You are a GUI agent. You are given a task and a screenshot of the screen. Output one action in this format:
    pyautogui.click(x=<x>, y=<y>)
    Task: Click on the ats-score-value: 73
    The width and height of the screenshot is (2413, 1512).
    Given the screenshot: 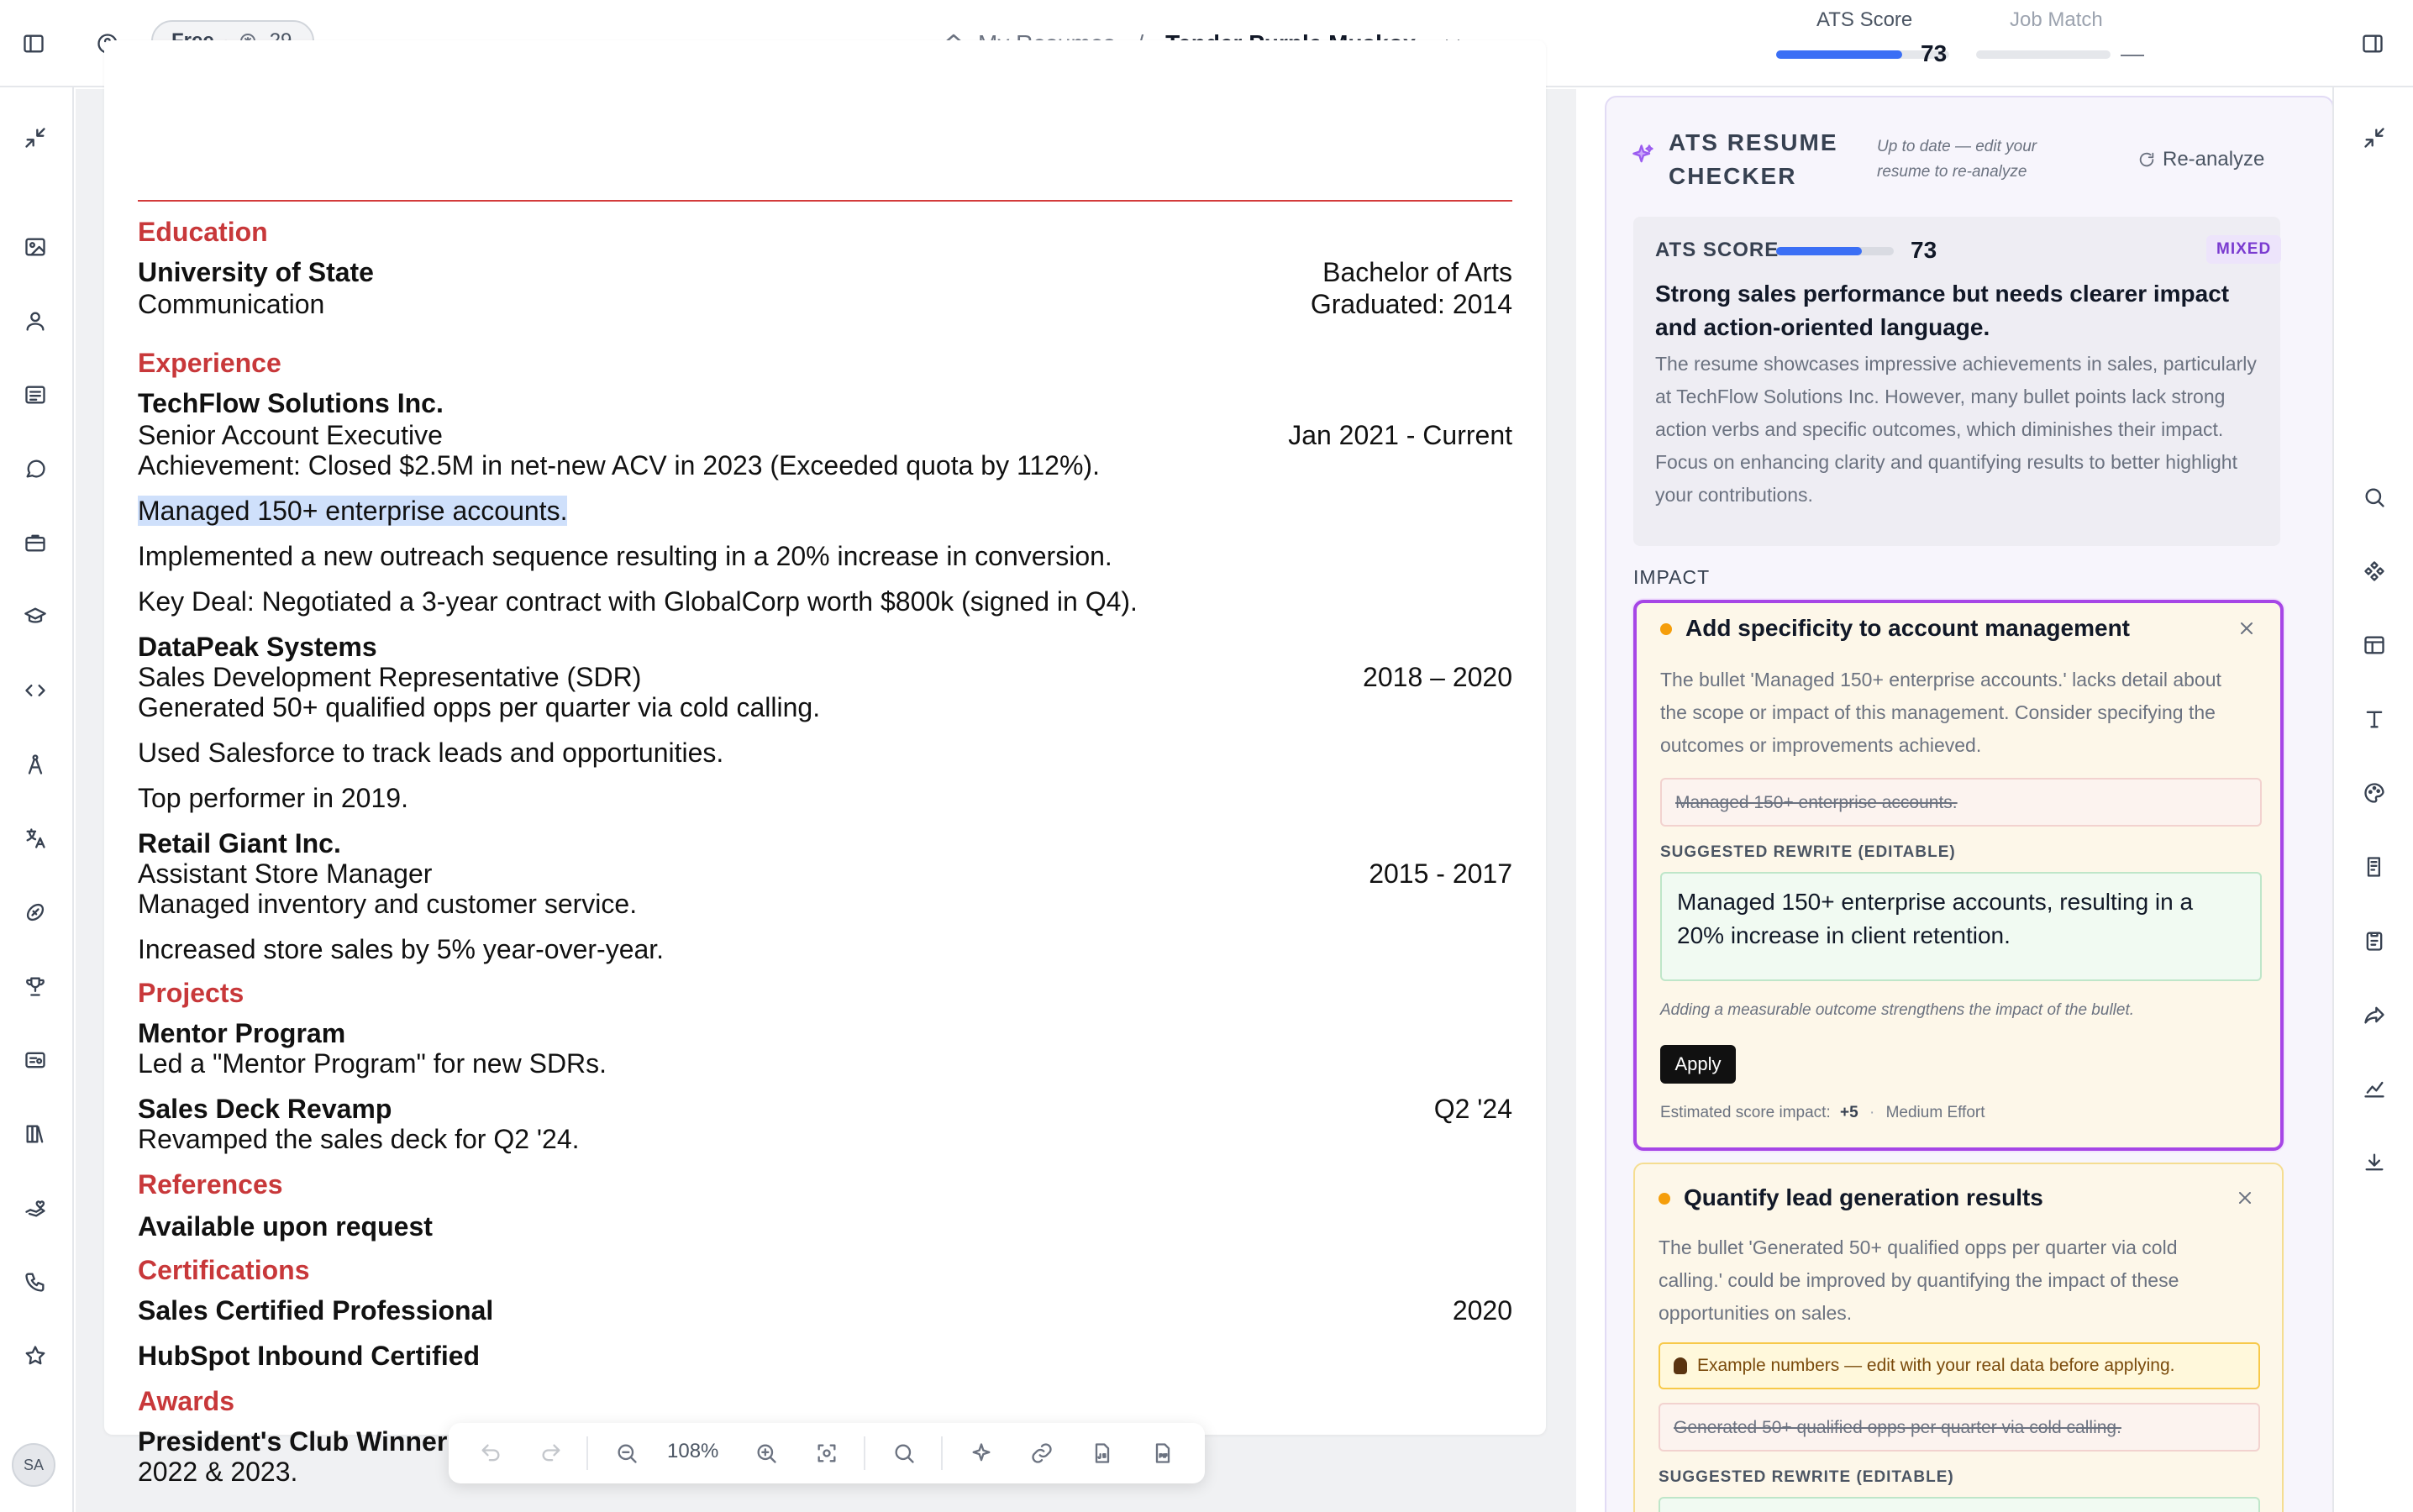 What is the action you would take?
    pyautogui.click(x=1934, y=53)
    